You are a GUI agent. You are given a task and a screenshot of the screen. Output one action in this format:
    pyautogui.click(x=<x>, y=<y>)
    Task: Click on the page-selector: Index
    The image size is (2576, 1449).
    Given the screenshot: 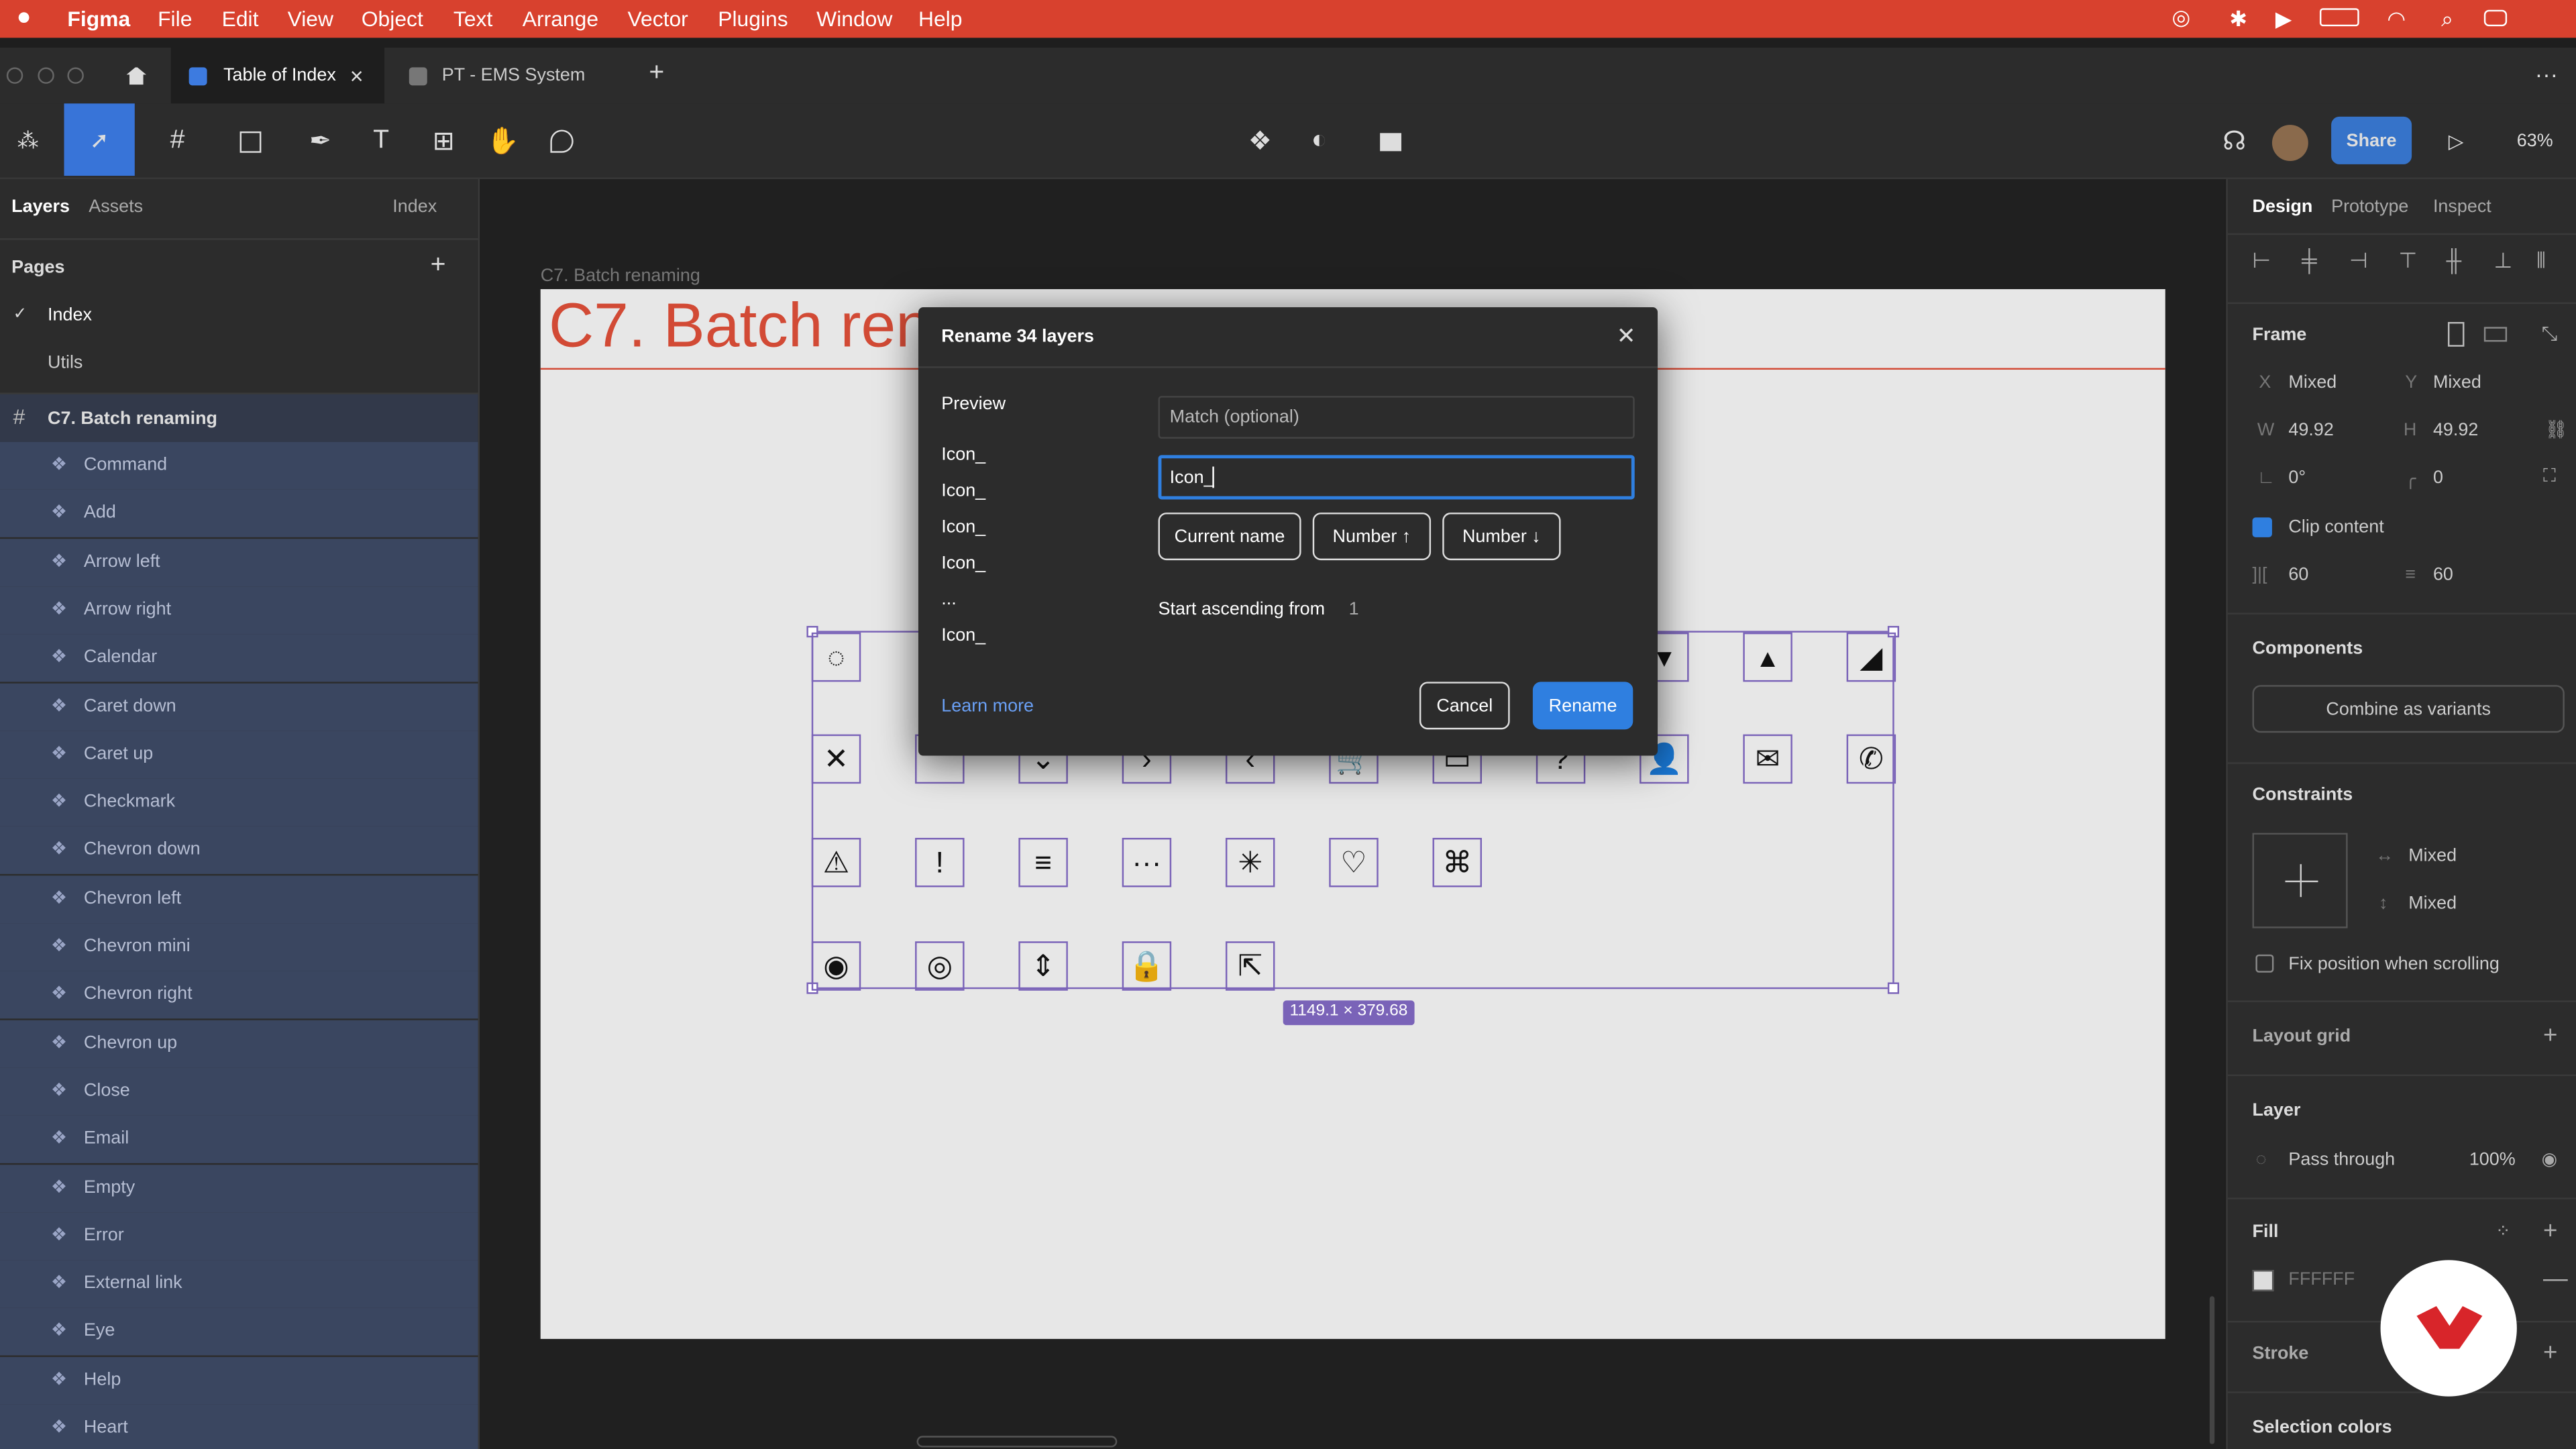 What is the action you would take?
    pyautogui.click(x=414, y=207)
    